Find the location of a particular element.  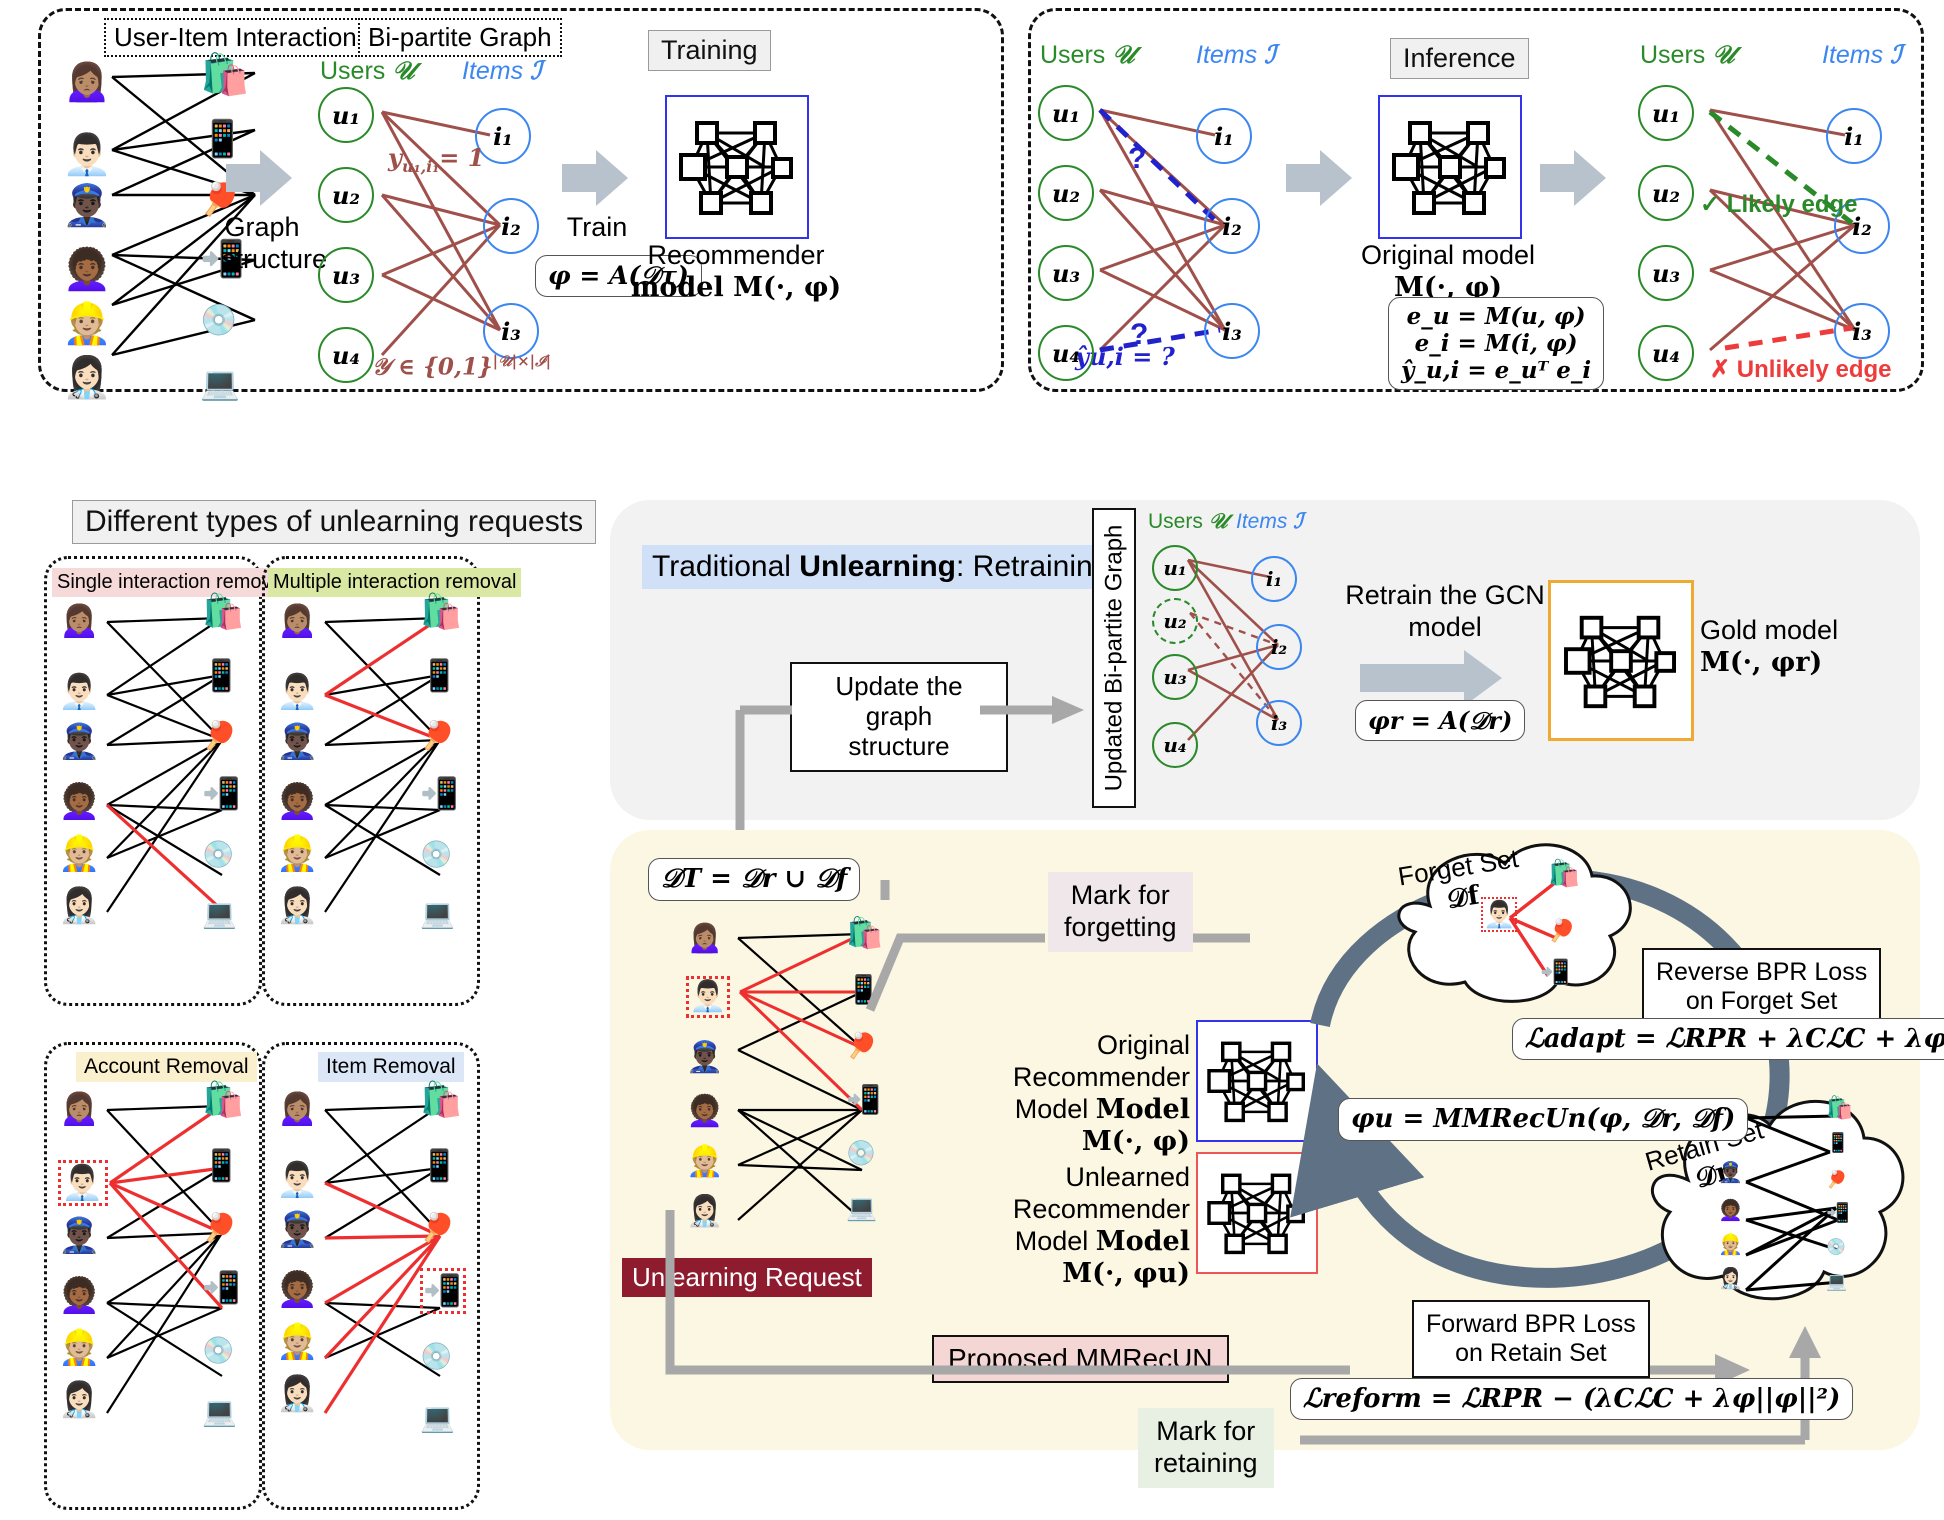

removed-account-highlight: 👨🏻‍💼 is located at coordinates (83, 1183).